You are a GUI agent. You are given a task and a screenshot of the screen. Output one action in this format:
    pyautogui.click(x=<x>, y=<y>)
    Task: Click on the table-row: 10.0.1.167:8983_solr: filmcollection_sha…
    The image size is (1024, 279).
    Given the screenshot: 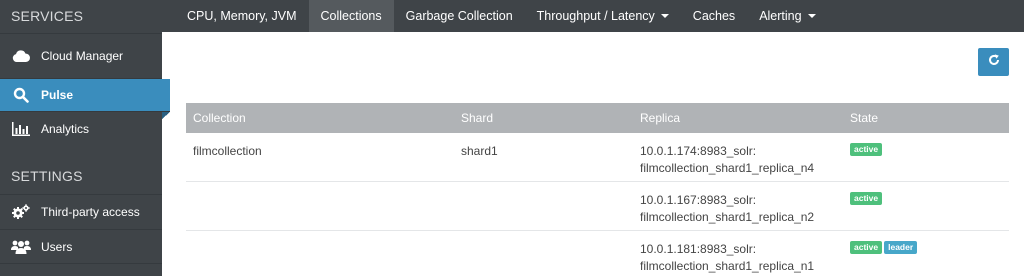 What is the action you would take?
    pyautogui.click(x=597, y=206)
    